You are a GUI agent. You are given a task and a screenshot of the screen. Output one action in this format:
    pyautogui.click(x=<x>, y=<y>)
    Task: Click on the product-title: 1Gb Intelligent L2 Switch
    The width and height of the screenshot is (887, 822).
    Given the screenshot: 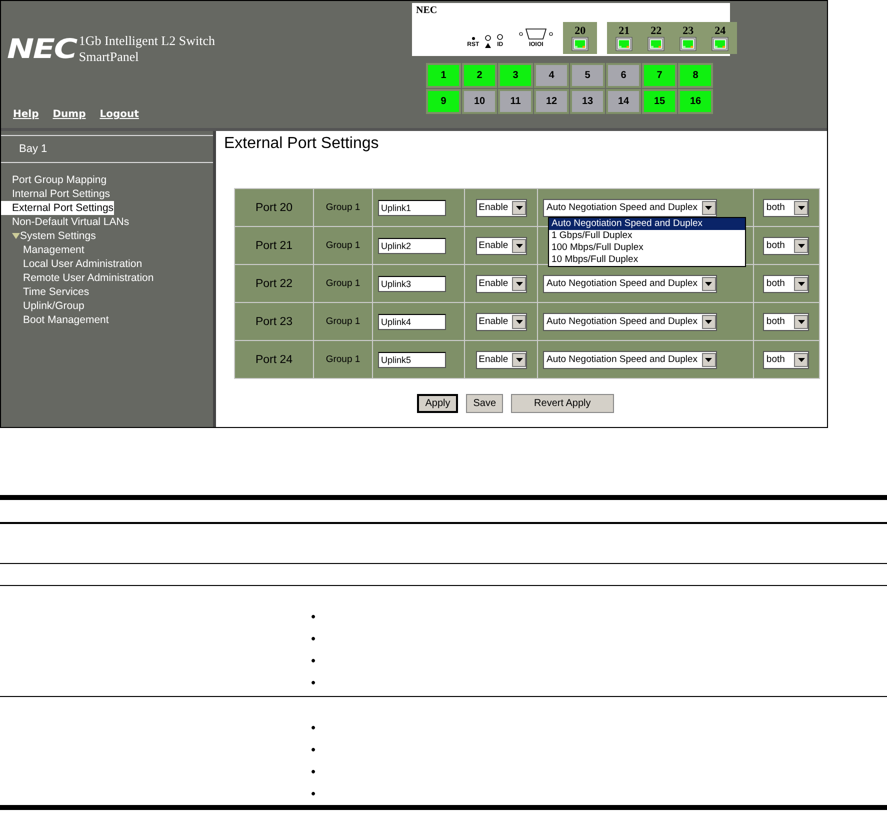 What is the action you would take?
    pyautogui.click(x=146, y=41)
    